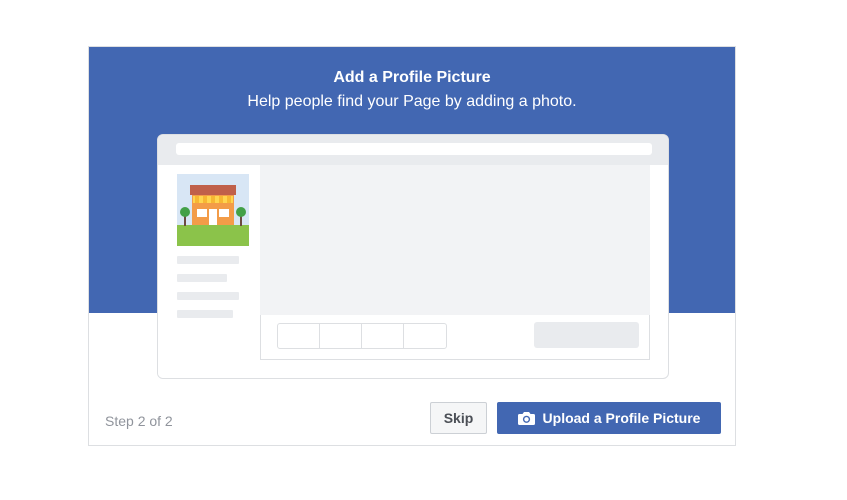 Image resolution: width=847 pixels, height=500 pixels. Describe the element at coordinates (455, 337) in the screenshot. I see `preview-action-bar` at that location.